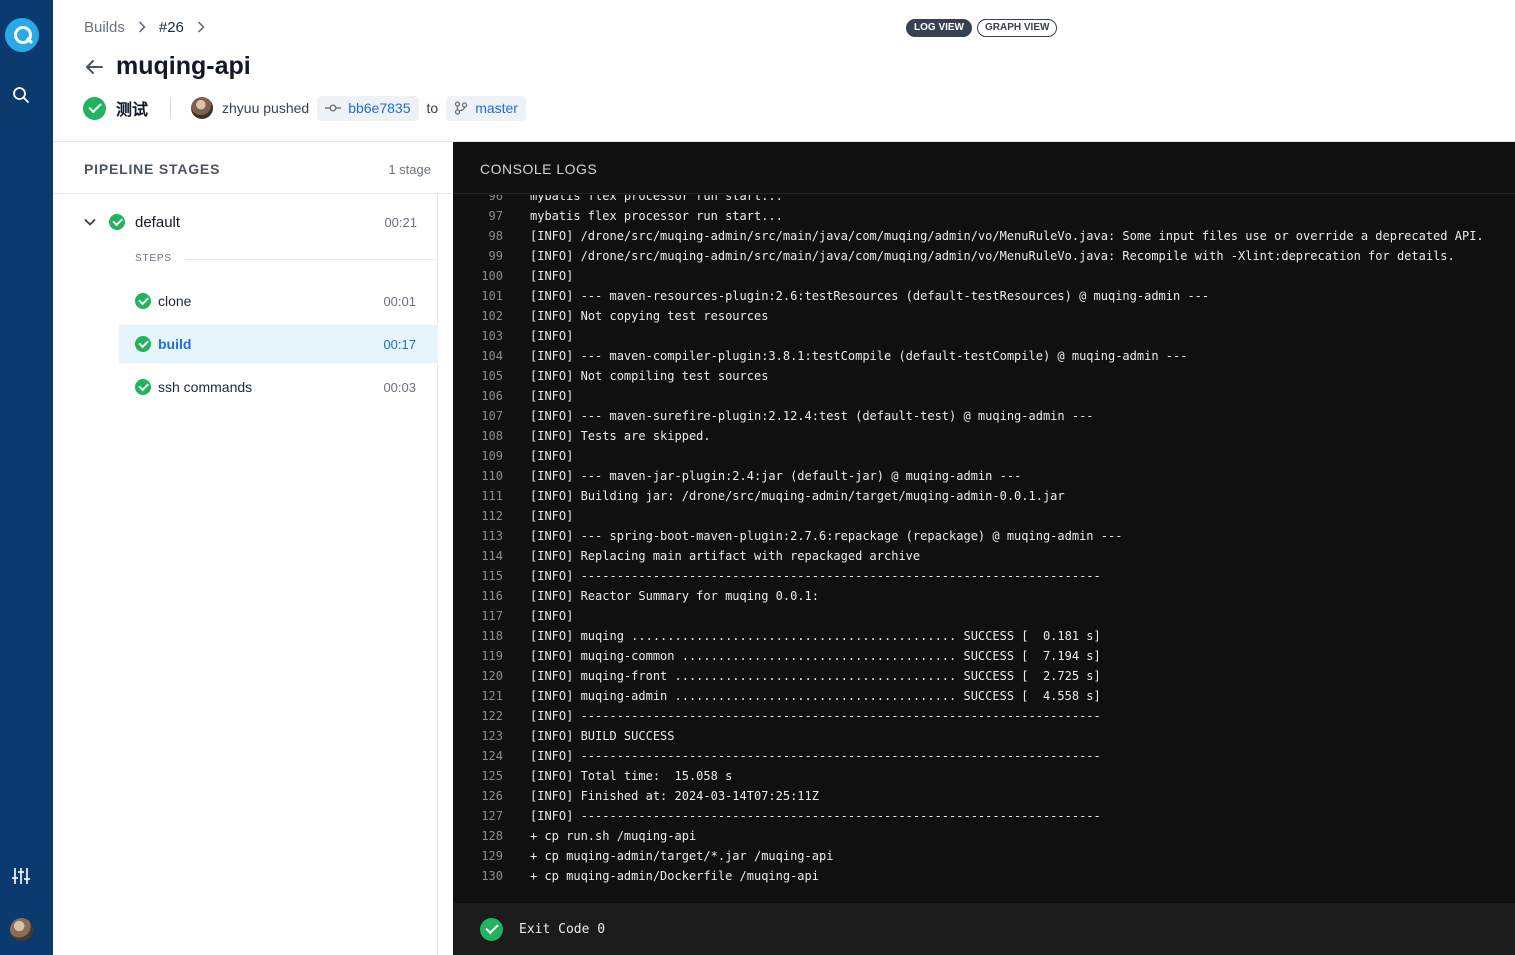 The height and width of the screenshot is (955, 1515). Describe the element at coordinates (492, 496) in the screenshot. I see `line-number: 111` at that location.